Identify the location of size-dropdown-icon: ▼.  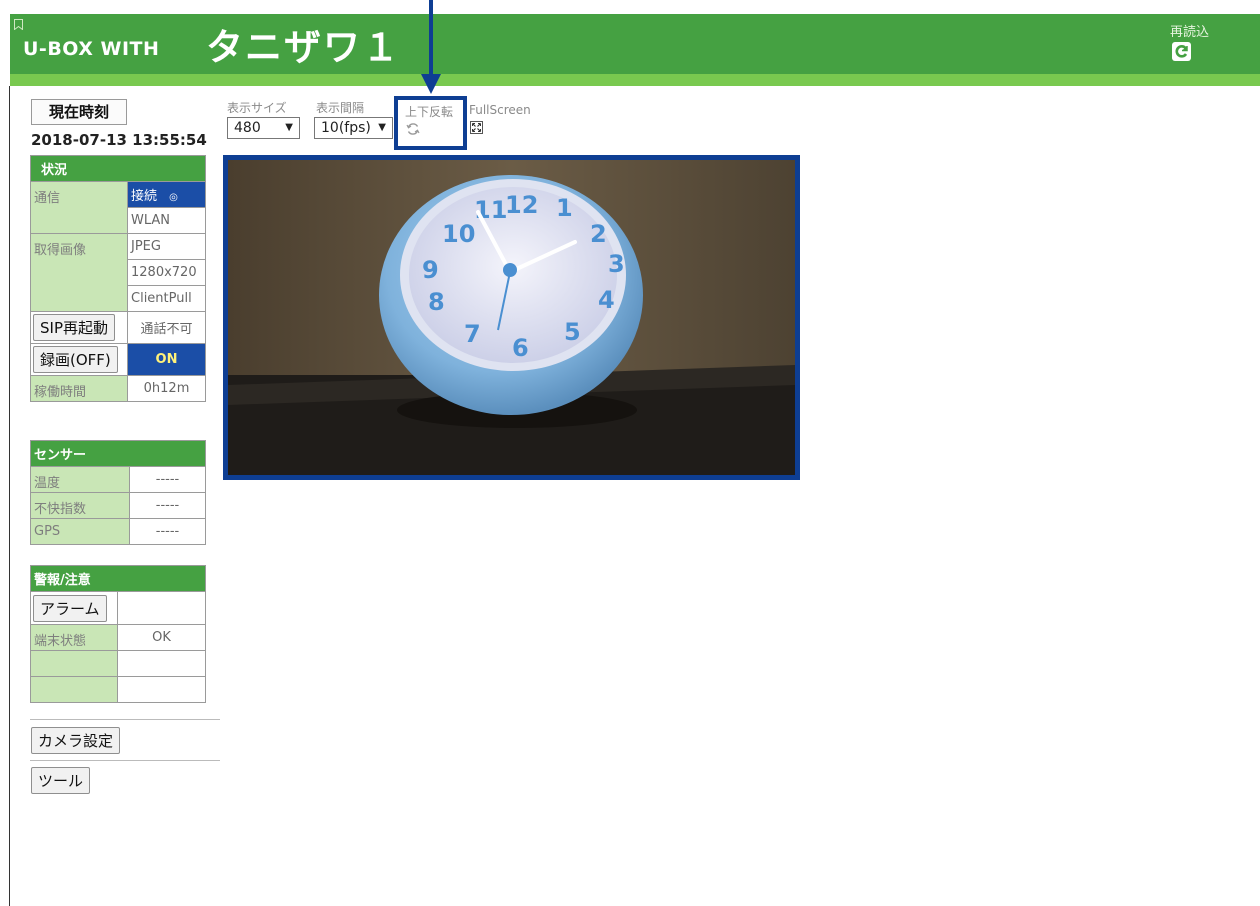
(289, 127).